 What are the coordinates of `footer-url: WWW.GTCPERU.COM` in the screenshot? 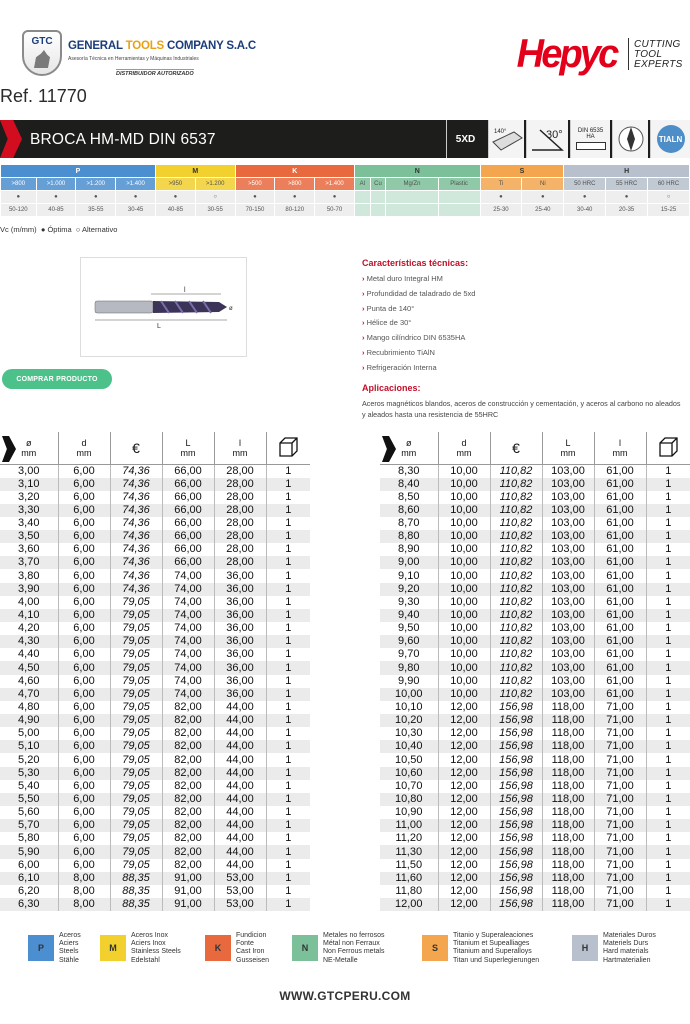 It's located at (345, 996).